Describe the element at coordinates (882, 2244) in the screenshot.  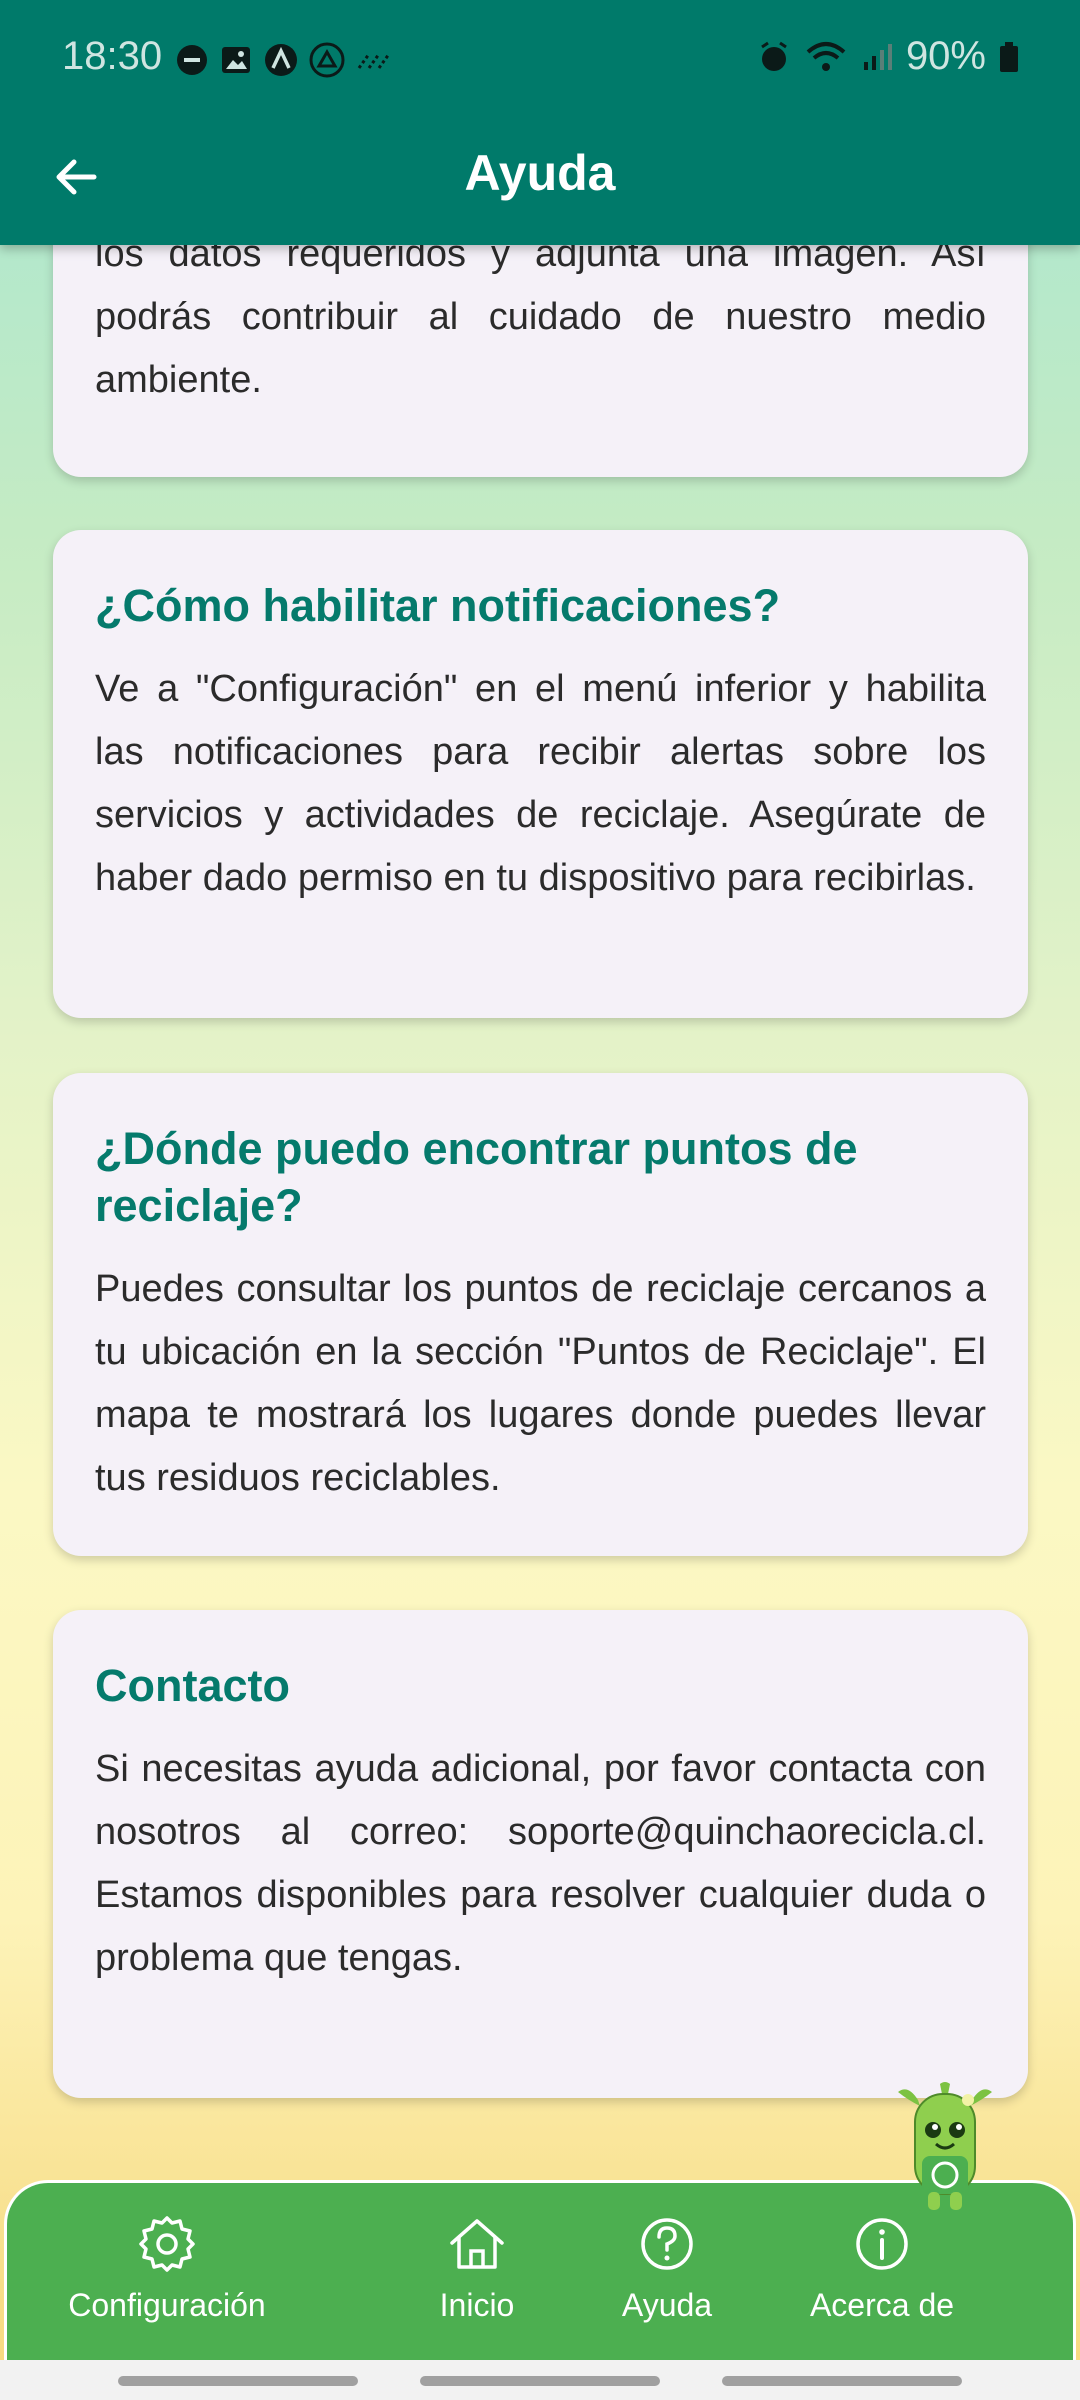
I see `info-icon` at that location.